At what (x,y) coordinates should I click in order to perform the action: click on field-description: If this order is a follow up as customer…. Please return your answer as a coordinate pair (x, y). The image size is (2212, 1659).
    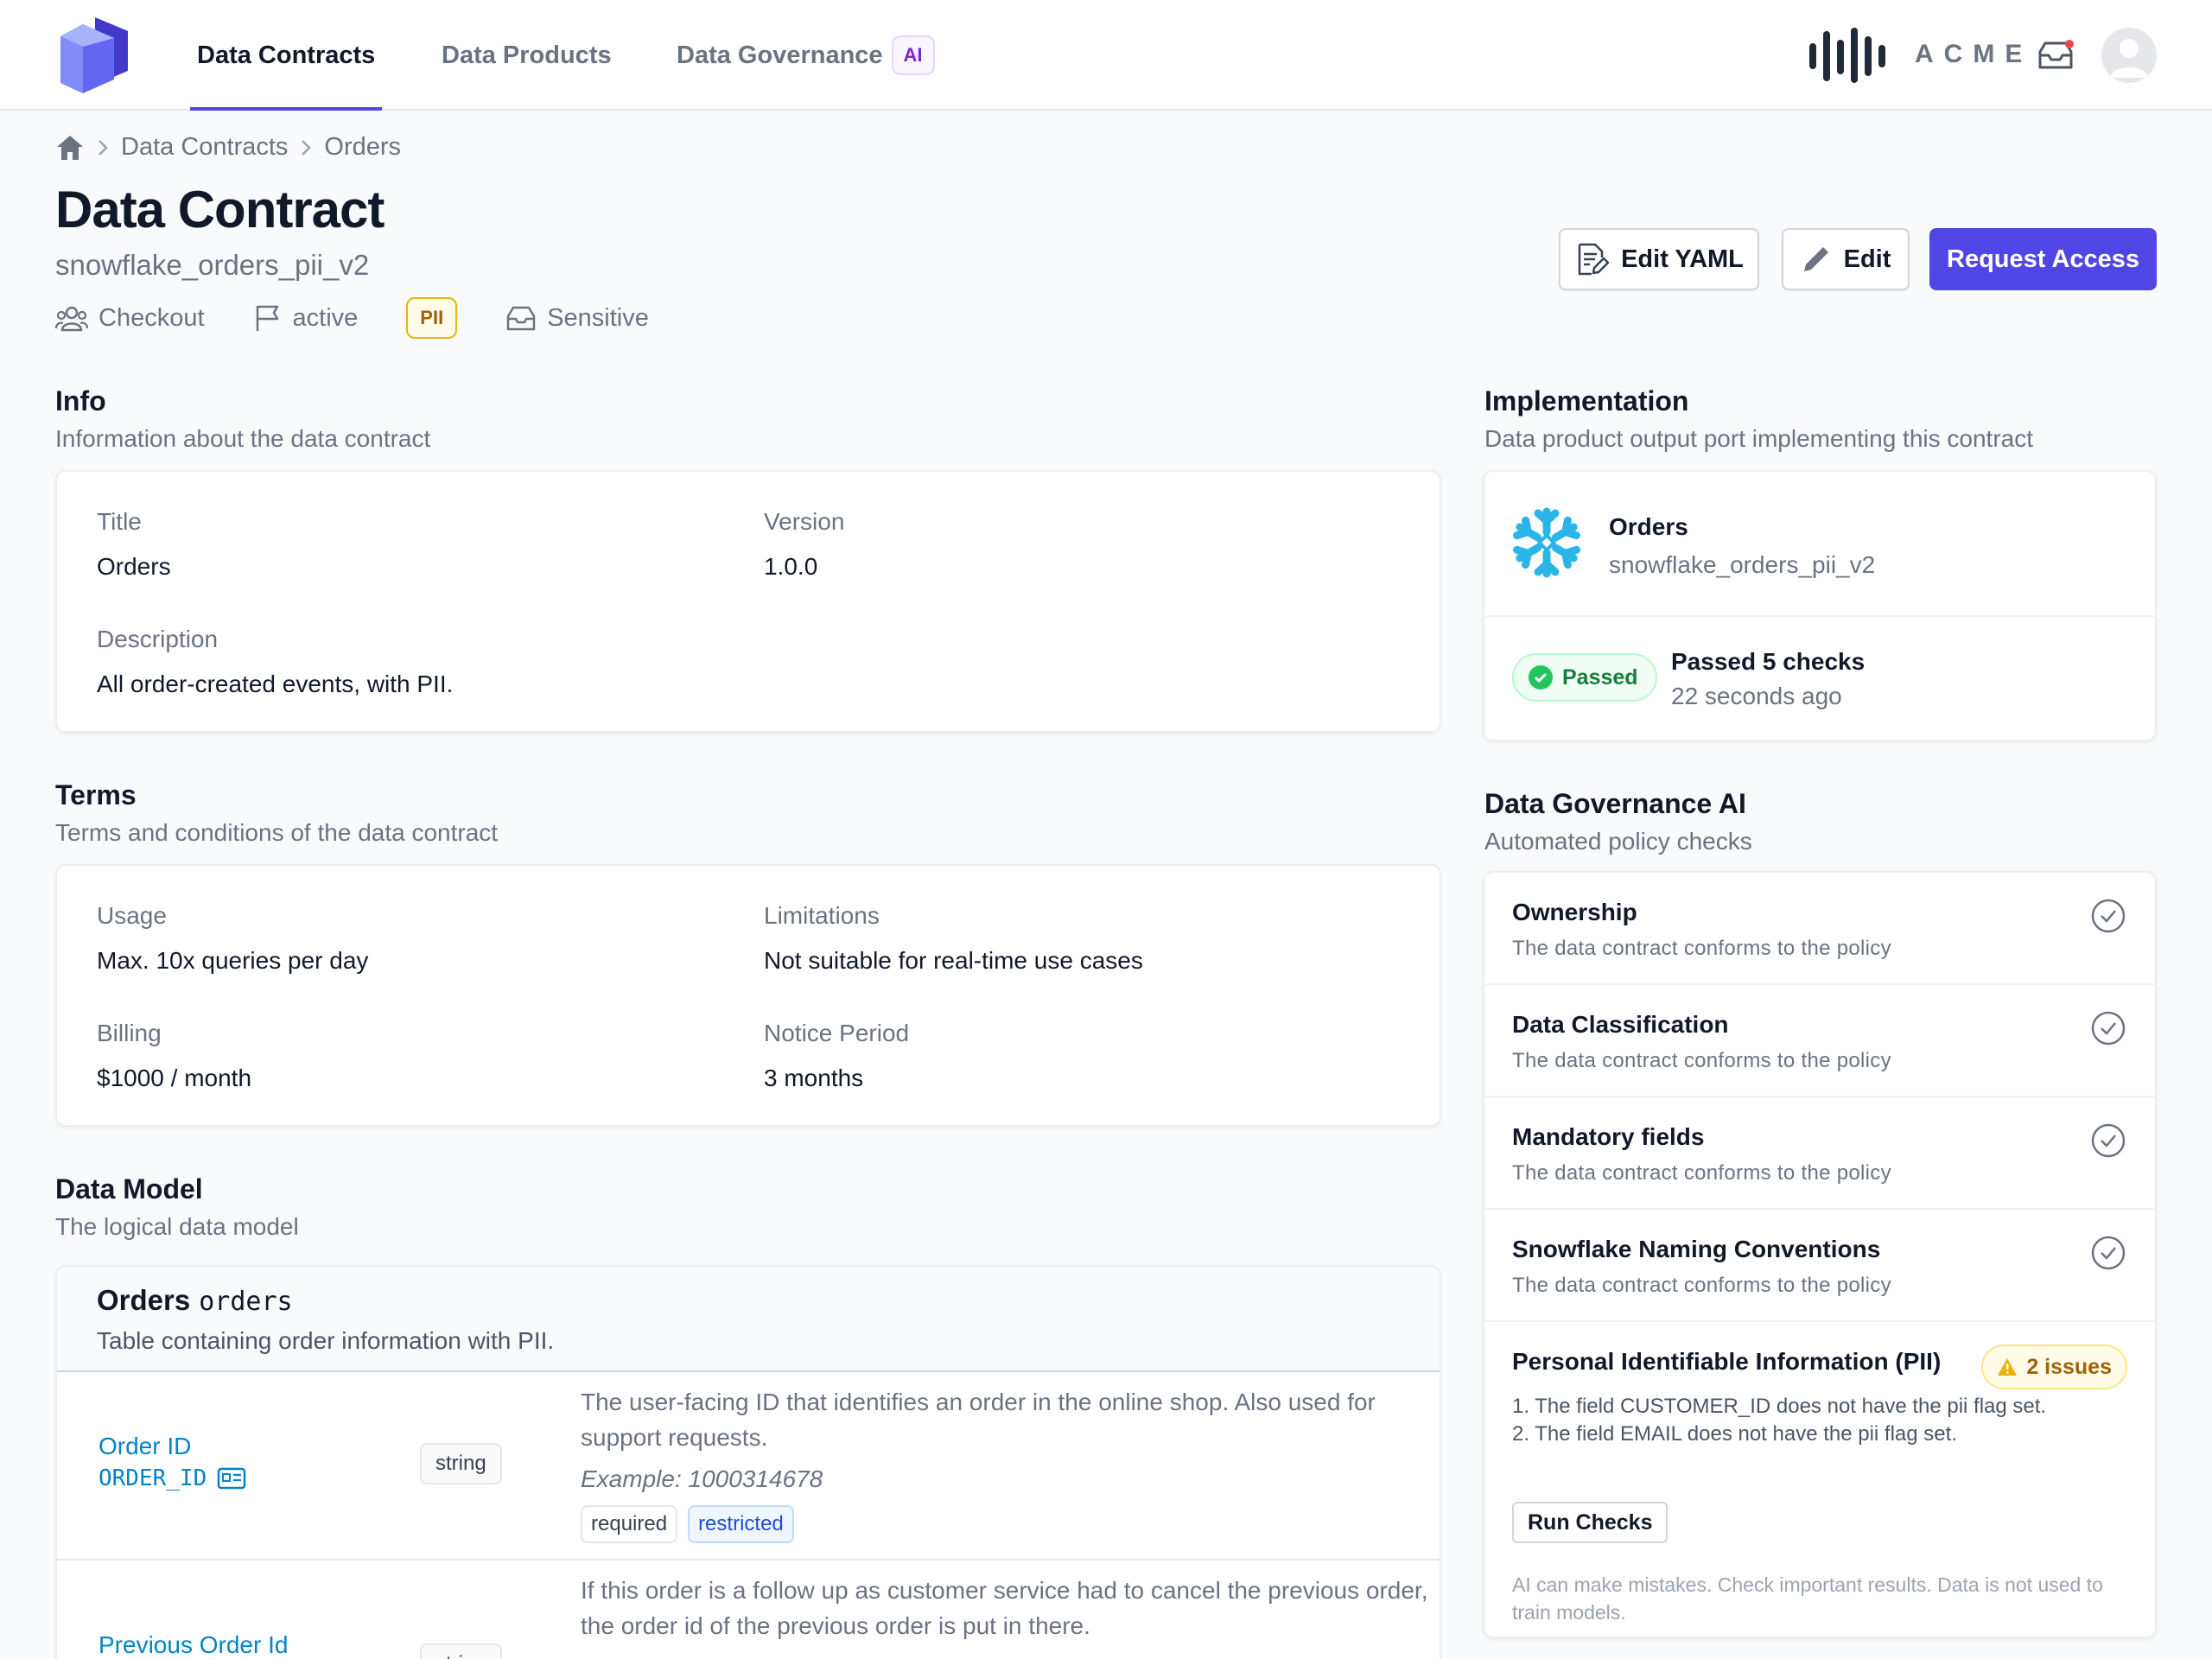
    Looking at the image, I should click on (1004, 1608).